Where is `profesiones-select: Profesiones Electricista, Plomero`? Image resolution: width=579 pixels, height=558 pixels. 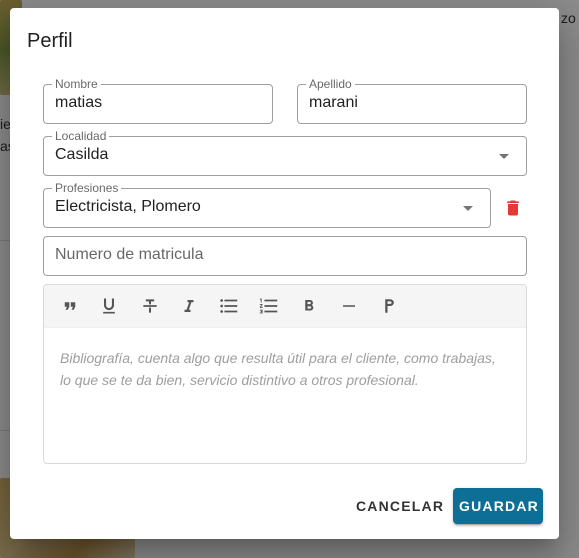
profesiones-select: Profesiones Electricista, Plomero is located at coordinates (267, 204).